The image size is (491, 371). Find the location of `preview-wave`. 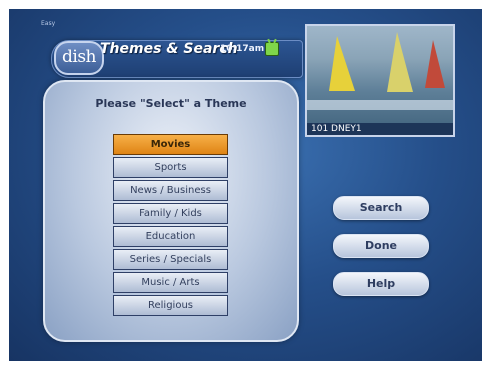

preview-wave is located at coordinates (380, 105).